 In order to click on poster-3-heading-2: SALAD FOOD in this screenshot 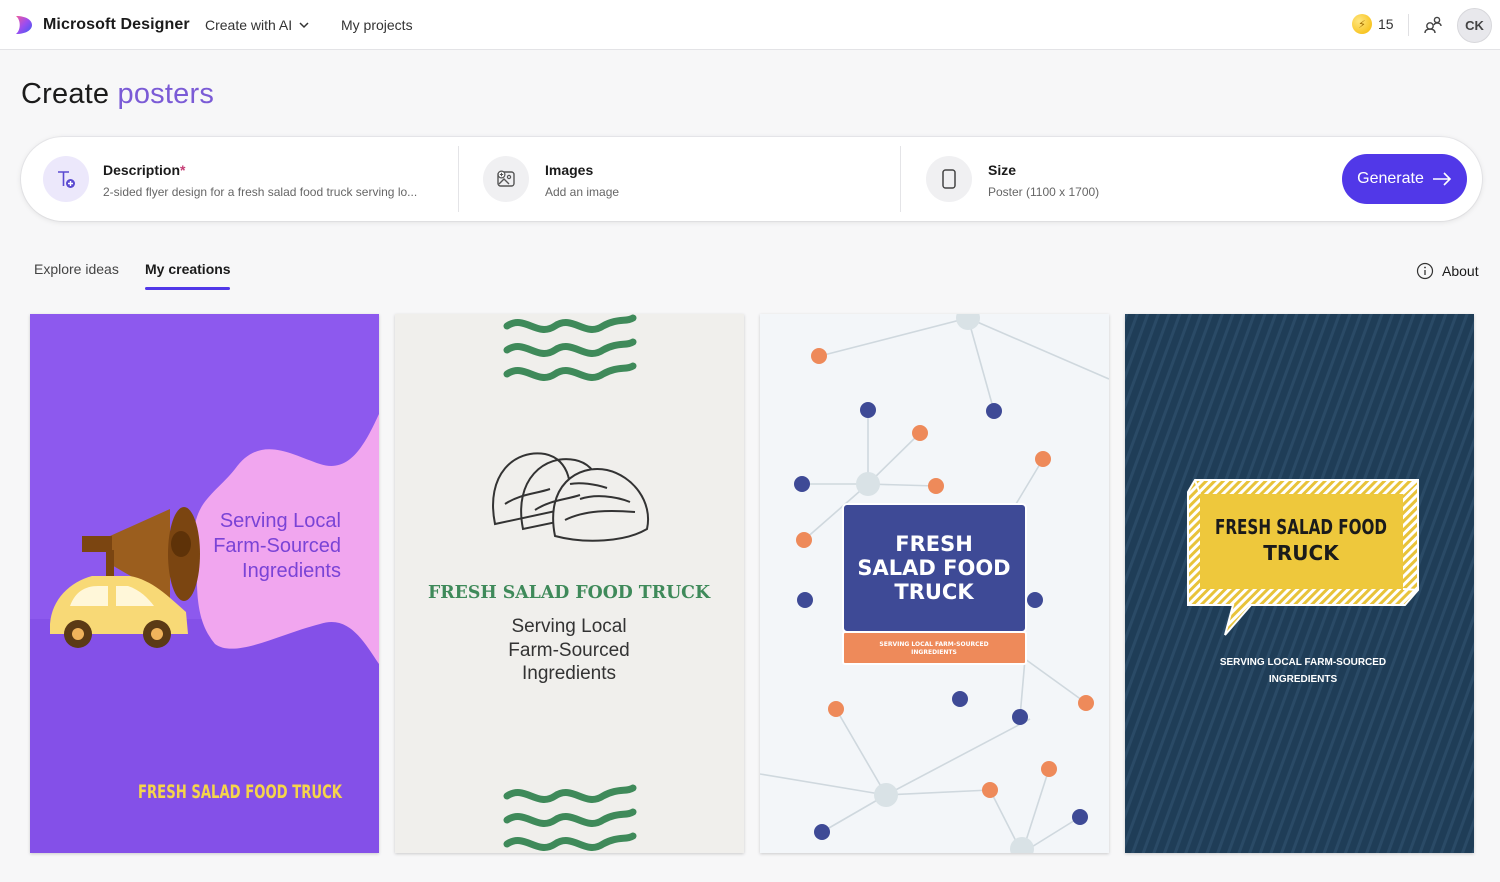, I will do `click(933, 568)`.